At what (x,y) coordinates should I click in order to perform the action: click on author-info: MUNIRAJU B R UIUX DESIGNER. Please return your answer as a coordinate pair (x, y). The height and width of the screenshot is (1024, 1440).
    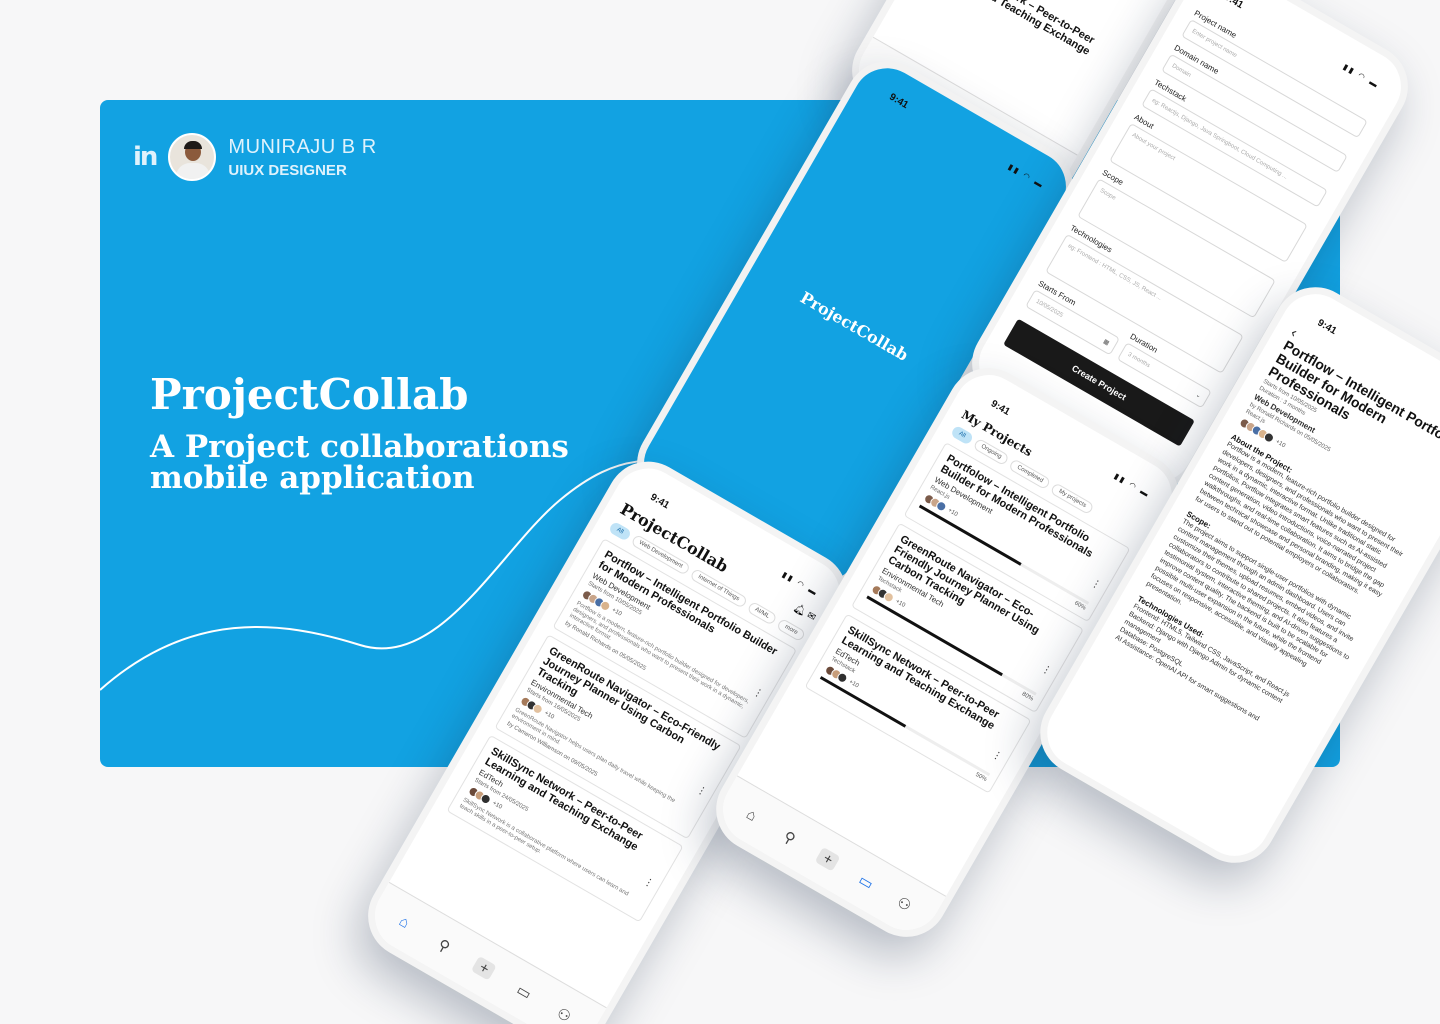
    Looking at the image, I should click on (302, 157).